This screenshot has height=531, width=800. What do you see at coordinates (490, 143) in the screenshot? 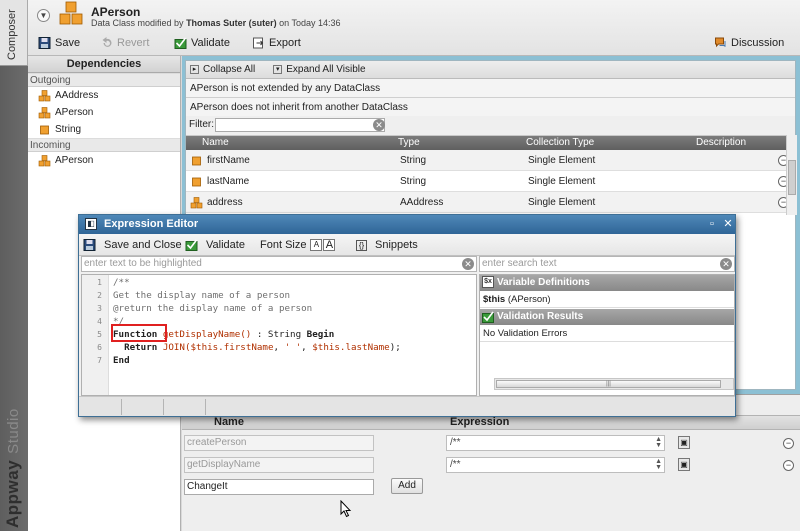
I see `fields-table-header: Name Type Collection Type Description` at bounding box center [490, 143].